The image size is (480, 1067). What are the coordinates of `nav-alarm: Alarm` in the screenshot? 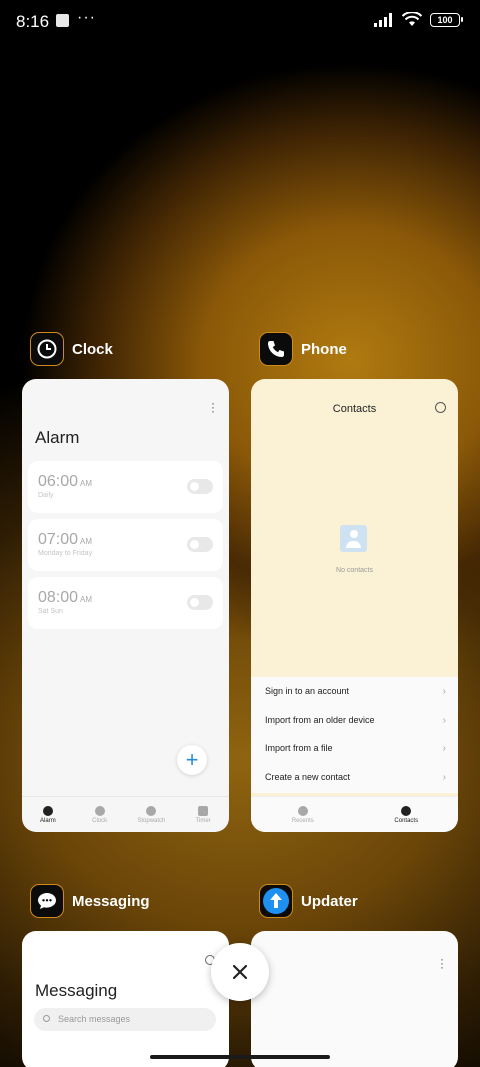 It's located at (48, 814).